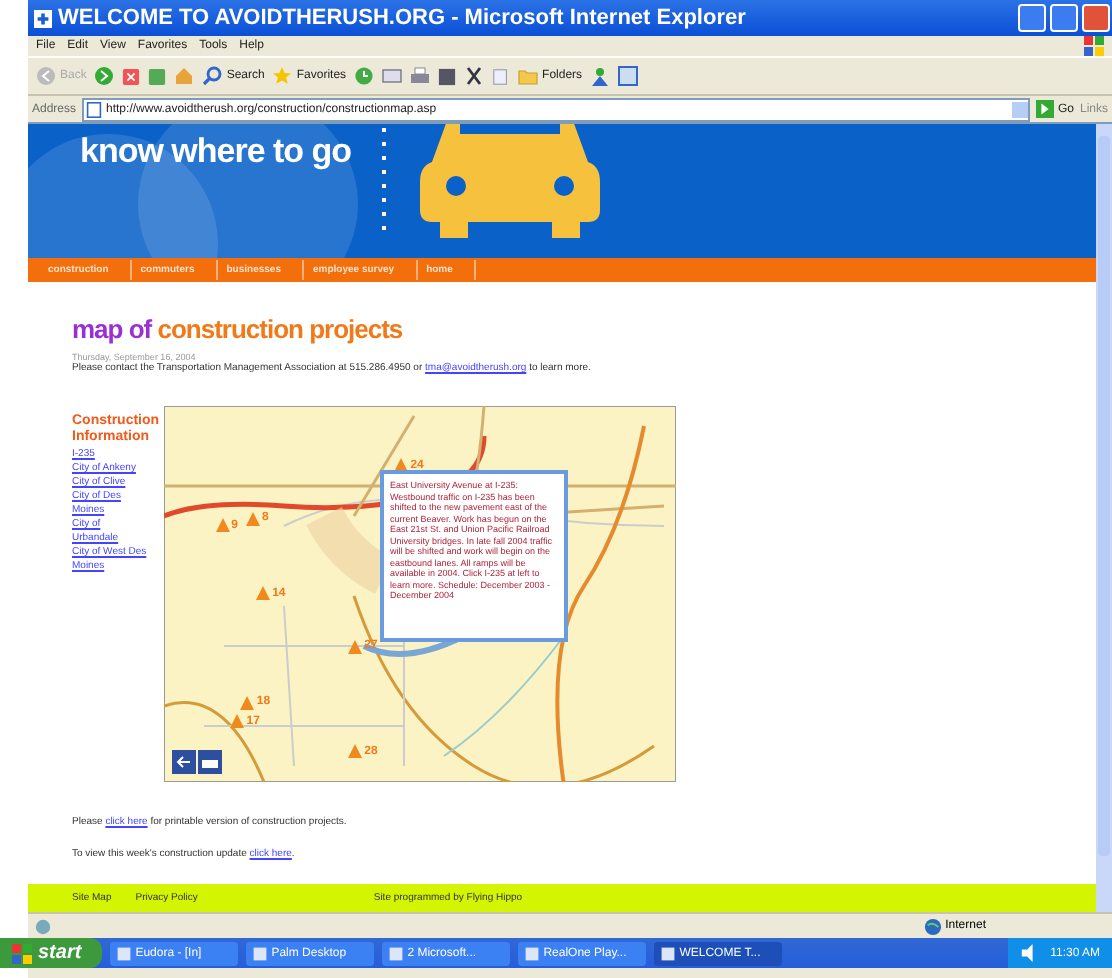  Describe the element at coordinates (46, 76) in the screenshot. I see `back-icon` at that location.